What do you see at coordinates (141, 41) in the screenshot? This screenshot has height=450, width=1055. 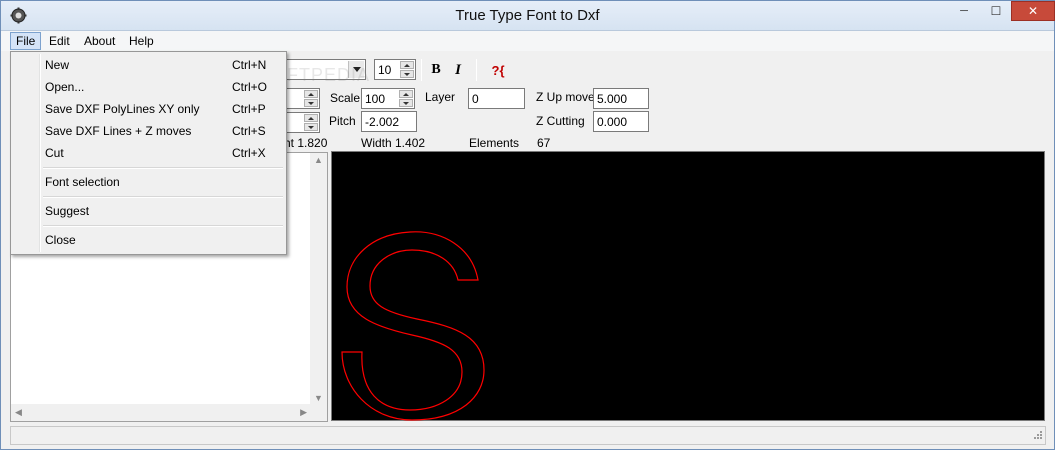 I see `menu-help: Help` at bounding box center [141, 41].